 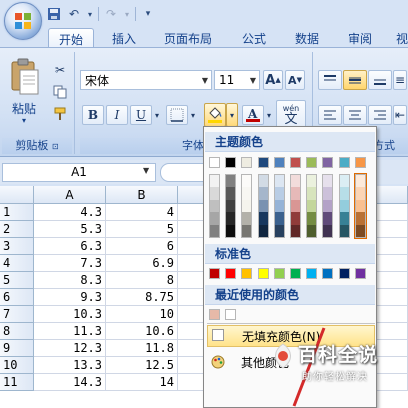 I want to click on align-left-button, so click(x=330, y=115).